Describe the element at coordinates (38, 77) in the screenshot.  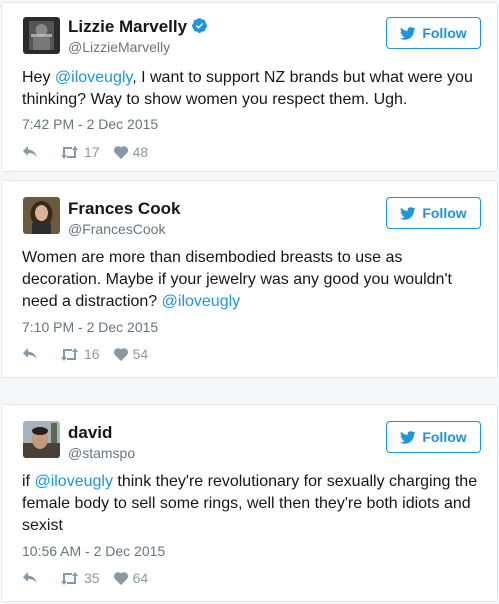
I see `tweet-text-part: Hey` at that location.